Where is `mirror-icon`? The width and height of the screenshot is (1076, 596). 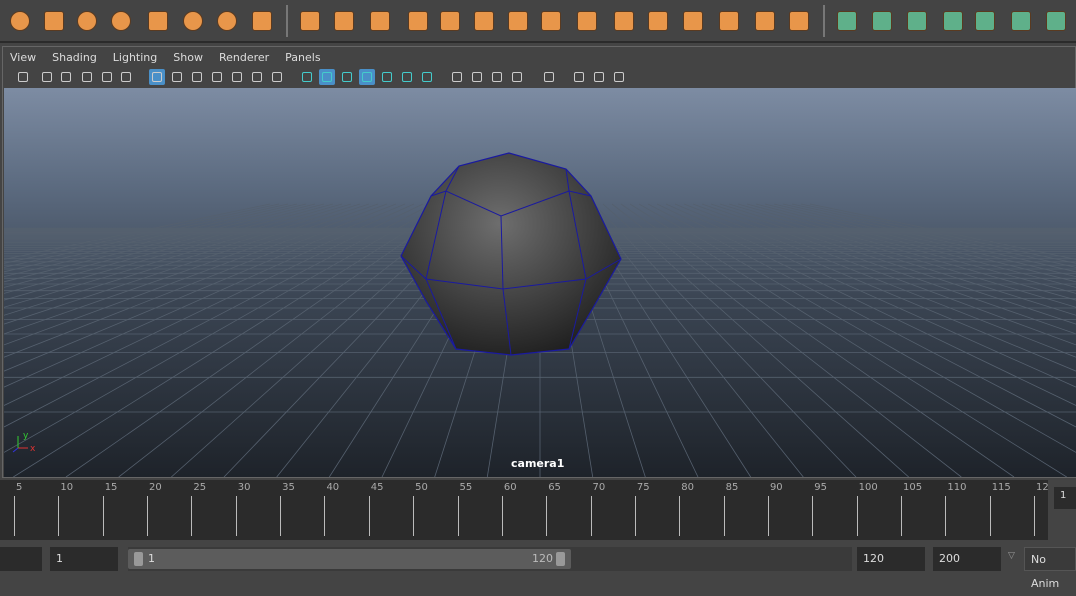
mirror-icon is located at coordinates (847, 21).